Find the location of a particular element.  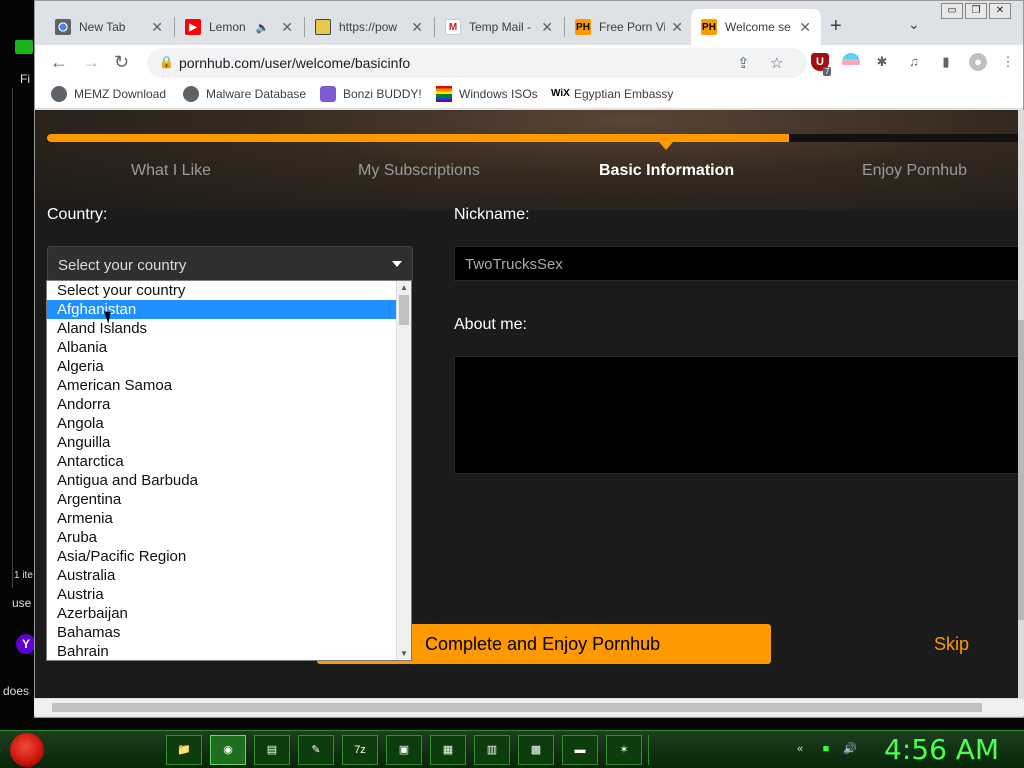

taskbar-app-icon: ▦ is located at coordinates (448, 750).